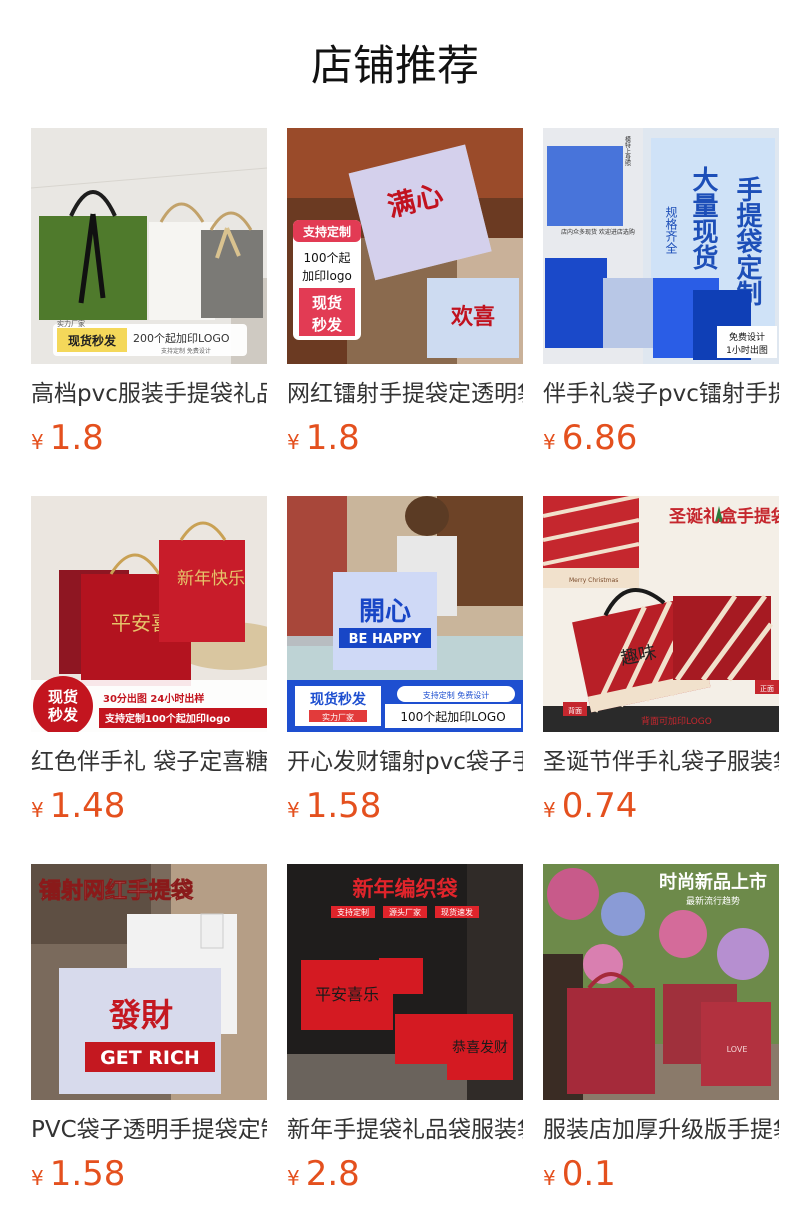 This screenshot has height=1232, width=790. Describe the element at coordinates (457, 912) in the screenshot. I see `svg-text: 现货速发` at that location.